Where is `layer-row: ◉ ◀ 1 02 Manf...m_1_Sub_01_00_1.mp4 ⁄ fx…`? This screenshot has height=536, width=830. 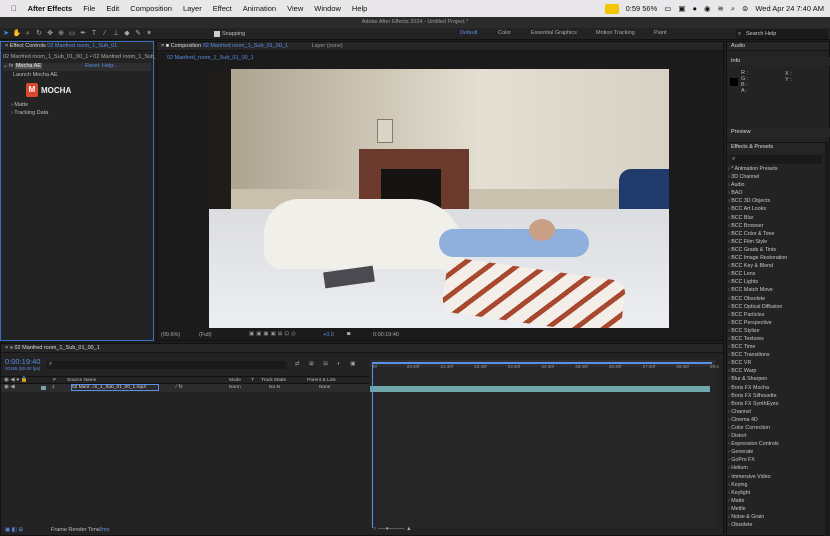
layer-row: ◉ ◀ 1 02 Manf...m_1_Sub_01_00_1.mp4 ⁄ fx… is located at coordinates (185, 388).